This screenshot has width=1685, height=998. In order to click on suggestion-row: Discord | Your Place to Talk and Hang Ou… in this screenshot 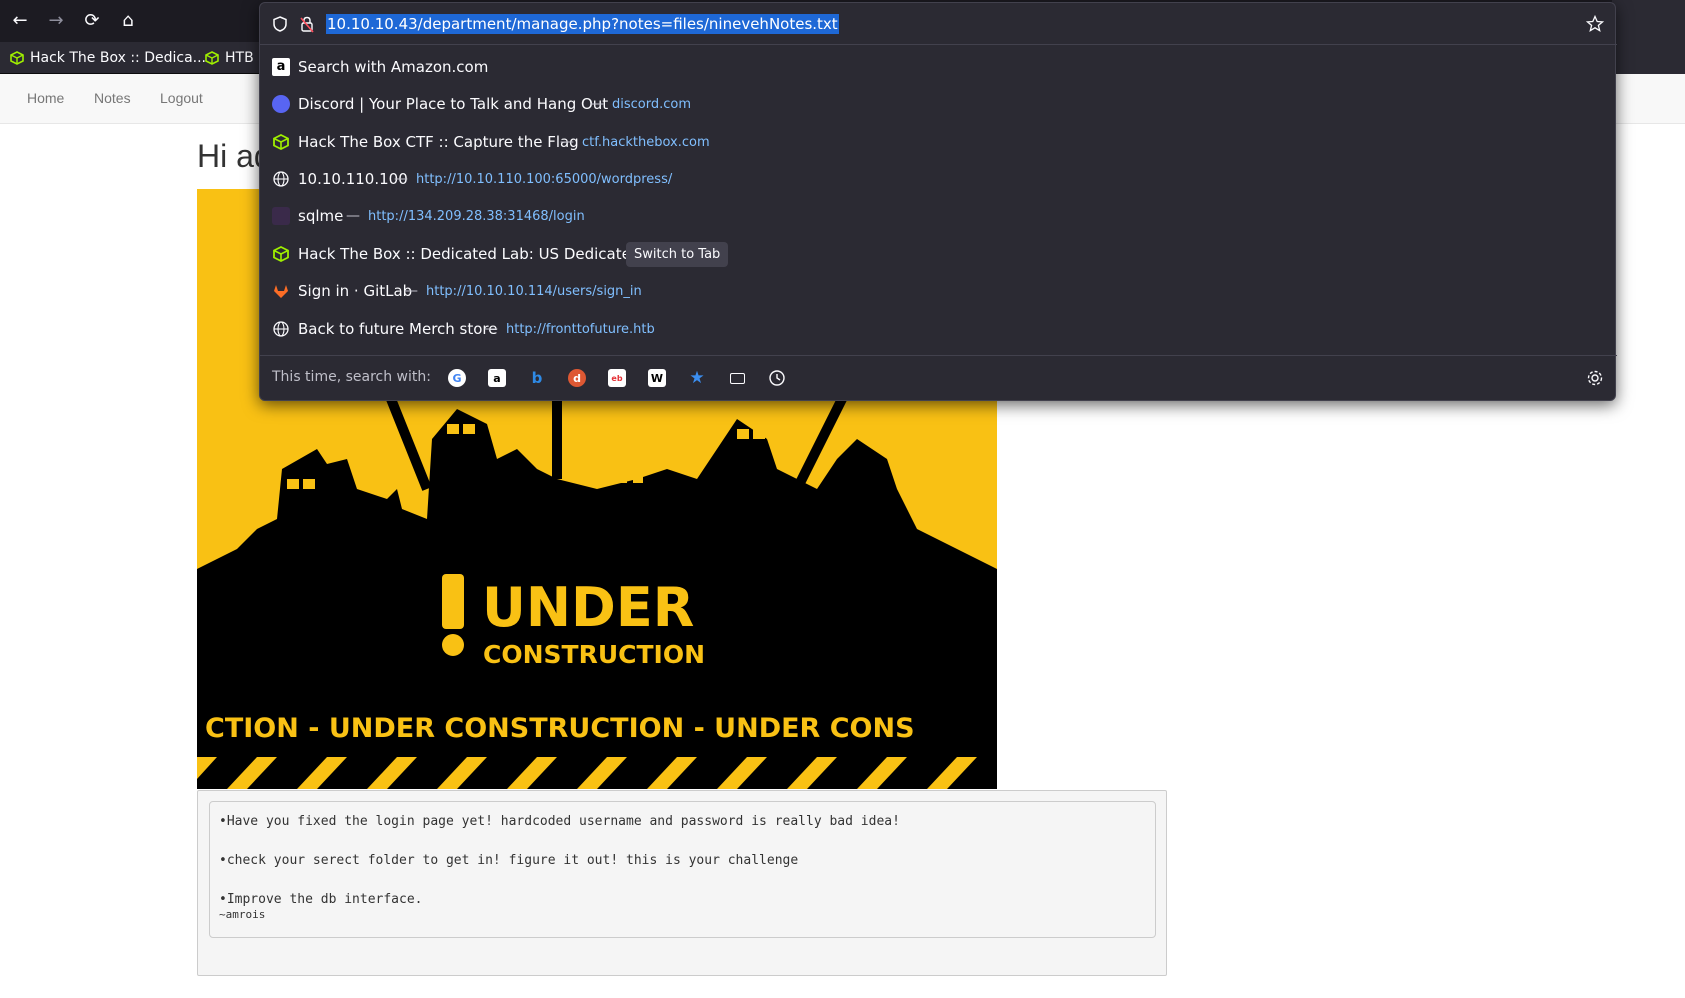, I will do `click(938, 104)`.